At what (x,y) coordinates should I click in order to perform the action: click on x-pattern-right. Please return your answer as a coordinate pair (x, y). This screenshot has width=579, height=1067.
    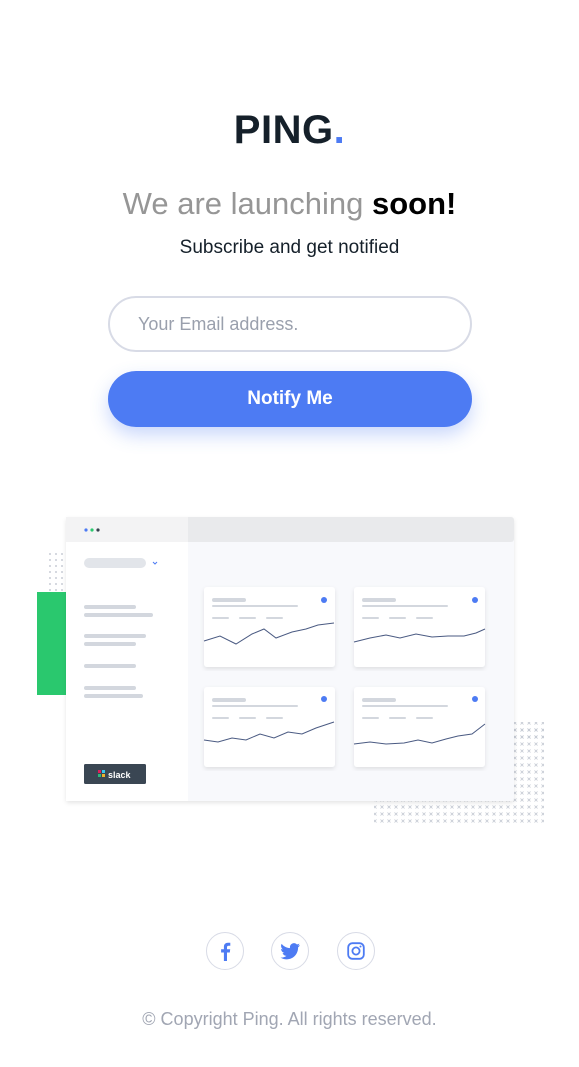
    Looking at the image, I should click on (529, 732).